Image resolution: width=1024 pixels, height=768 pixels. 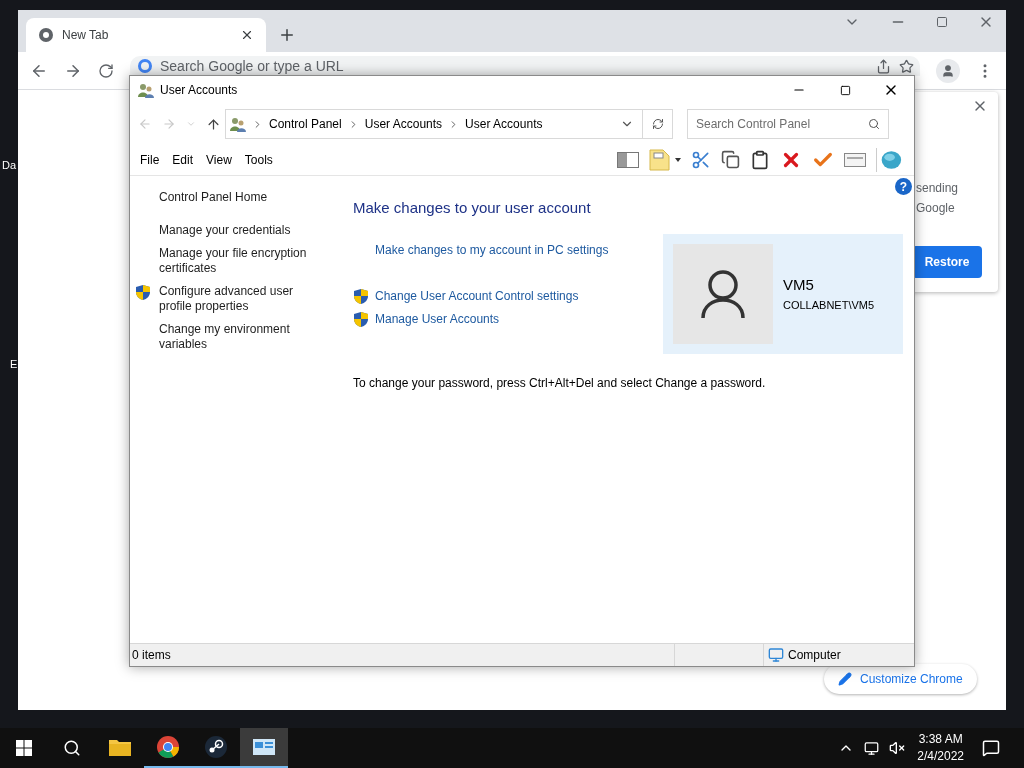 I want to click on task-link: Change User Account Control settings, so click(x=477, y=296).